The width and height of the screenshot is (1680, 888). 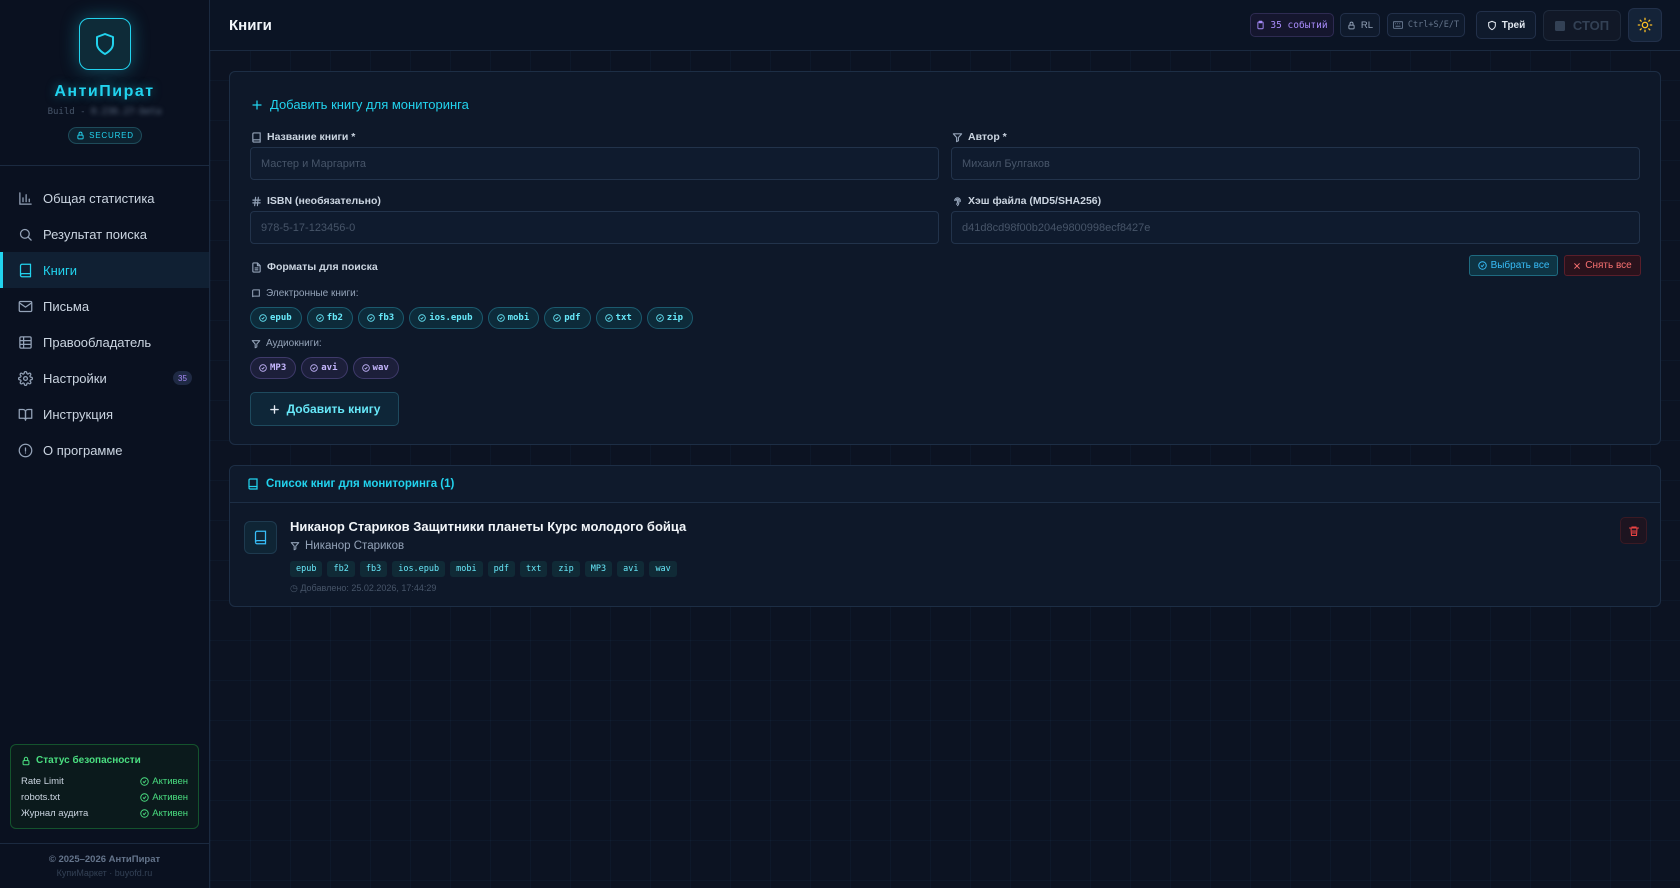 I want to click on format-chip-pdf: pdf, so click(x=567, y=318).